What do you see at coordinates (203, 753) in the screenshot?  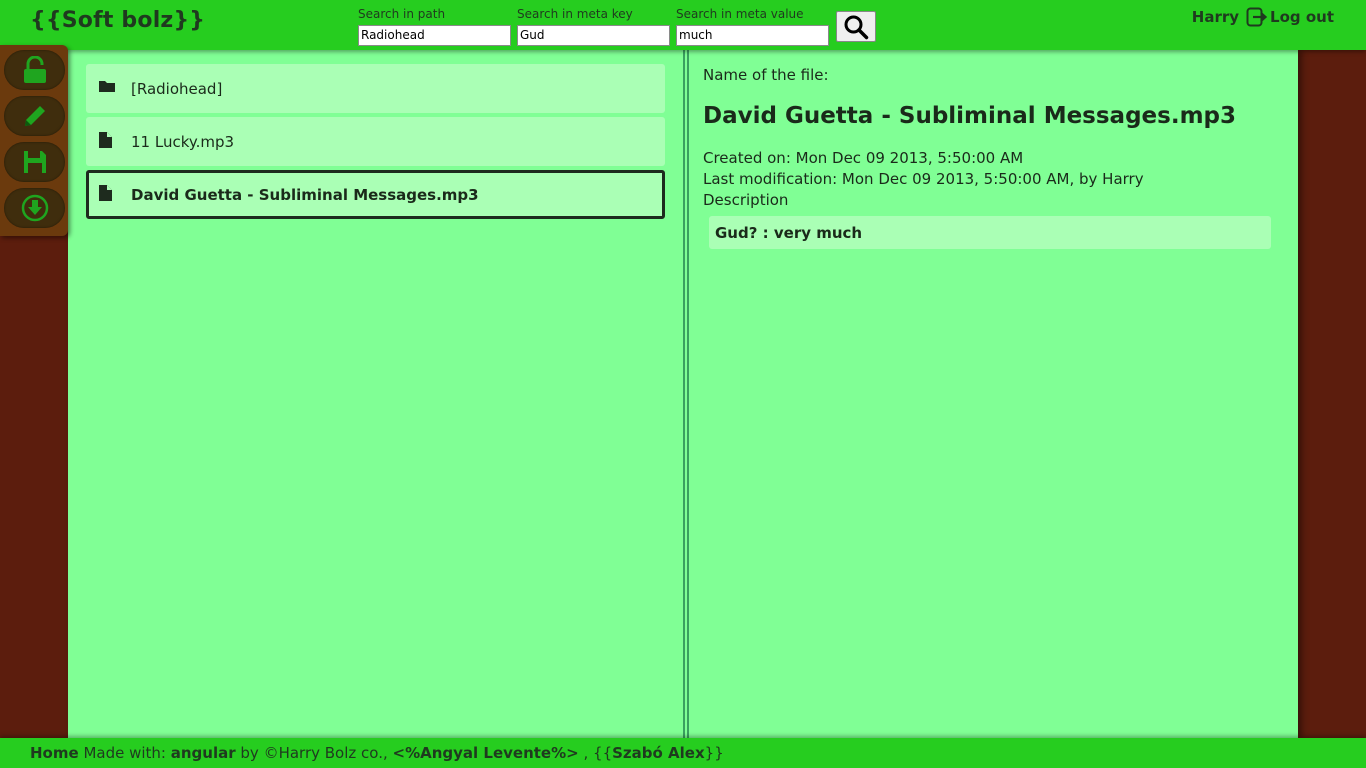 I see `footer-framework: angular` at bounding box center [203, 753].